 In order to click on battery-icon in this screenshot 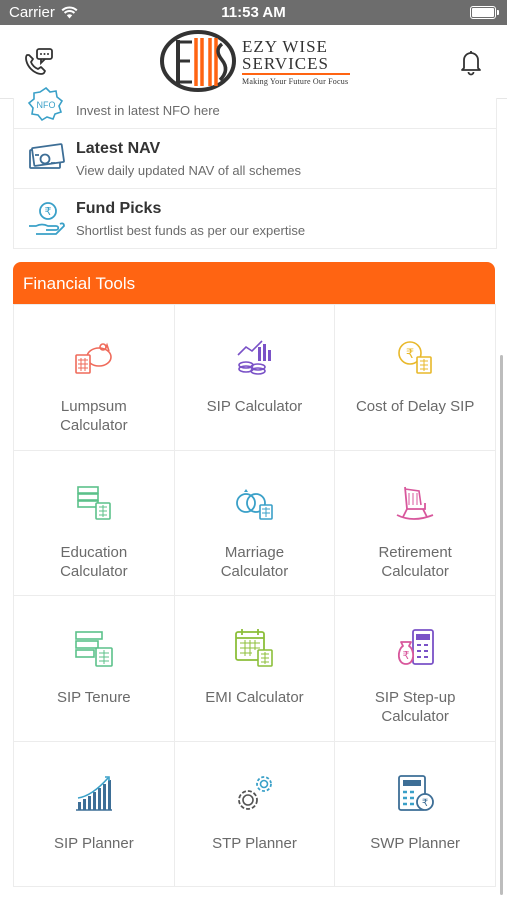, I will do `click(484, 12)`.